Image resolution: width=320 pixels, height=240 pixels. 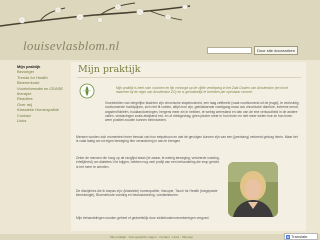 I want to click on practice-logo-icon, so click(x=87, y=91).